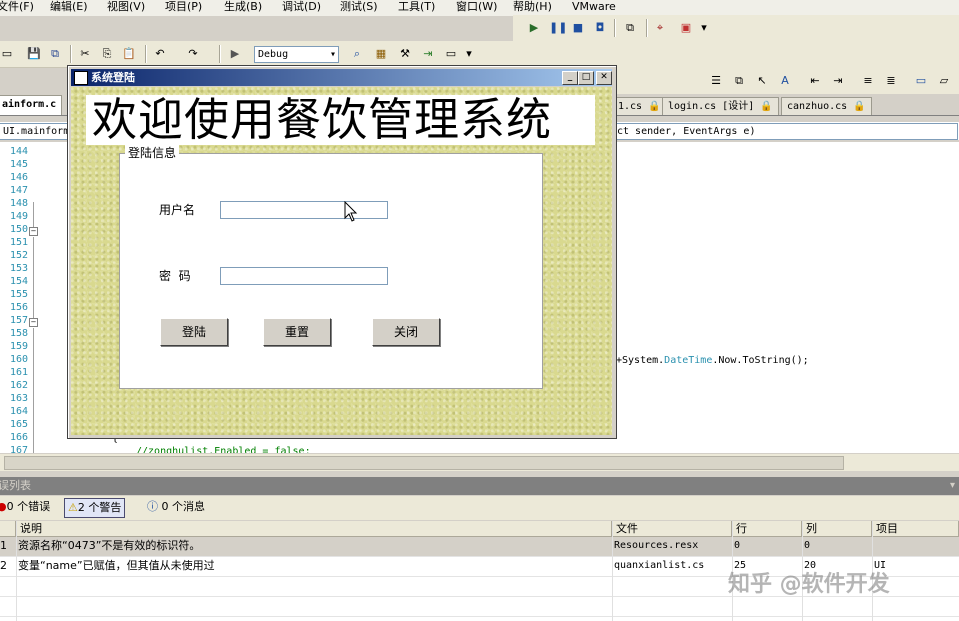 Image resolution: width=959 pixels, height=621 pixels. What do you see at coordinates (341, 77) in the screenshot?
I see `dialog-titlebar: 系统登陆 _ □ ✕` at bounding box center [341, 77].